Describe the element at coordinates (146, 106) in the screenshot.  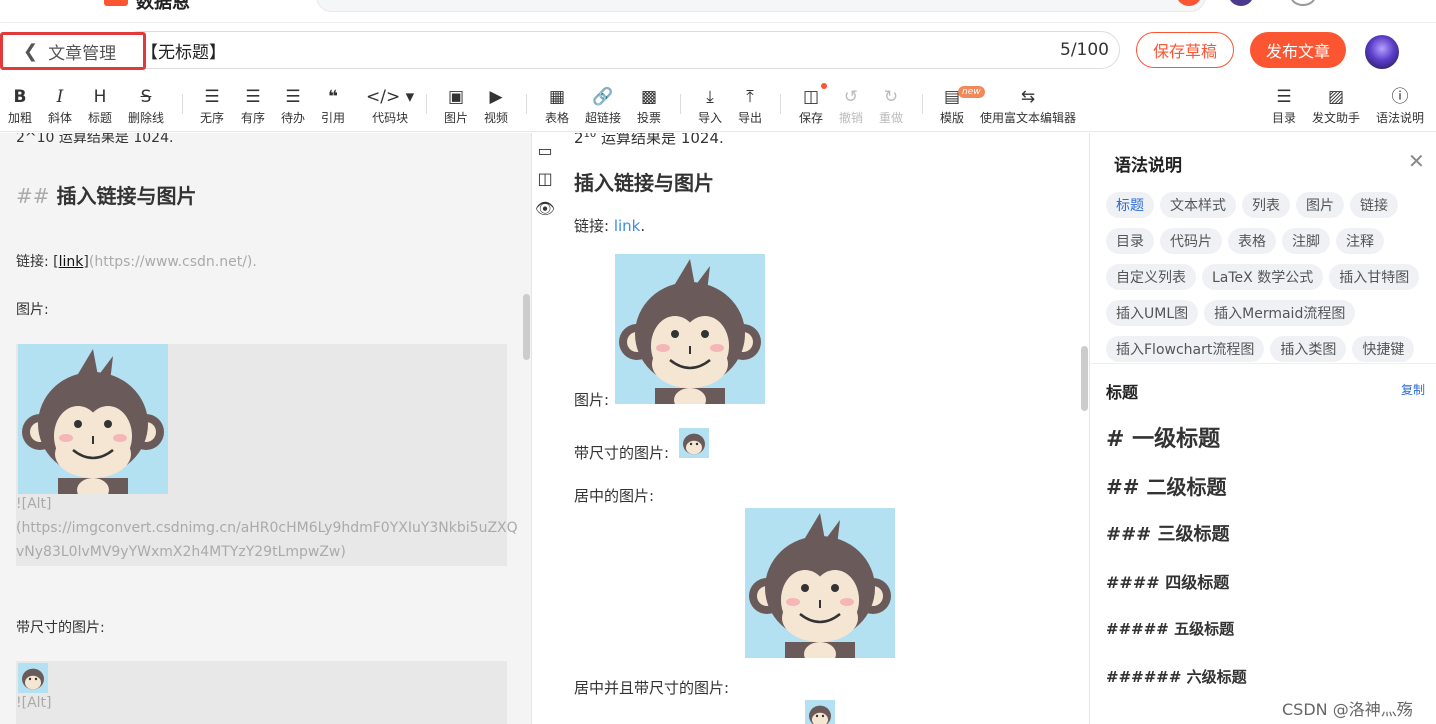
I see `strikethrough-button: S 删除线` at that location.